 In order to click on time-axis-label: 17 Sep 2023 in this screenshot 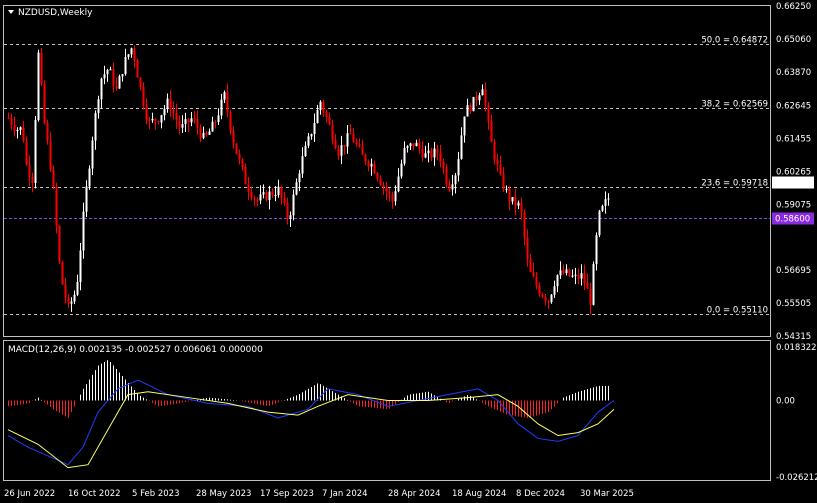, I will do `click(287, 494)`.